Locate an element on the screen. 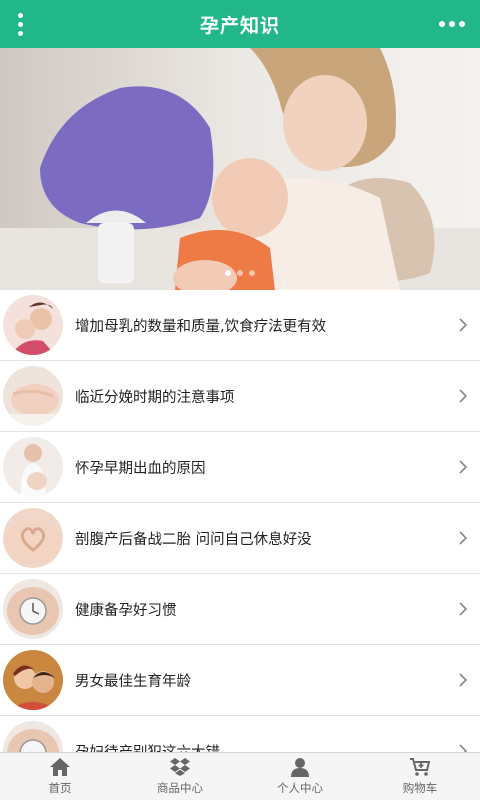 The height and width of the screenshot is (800, 480). page-title: 孕产知识 is located at coordinates (239, 25).